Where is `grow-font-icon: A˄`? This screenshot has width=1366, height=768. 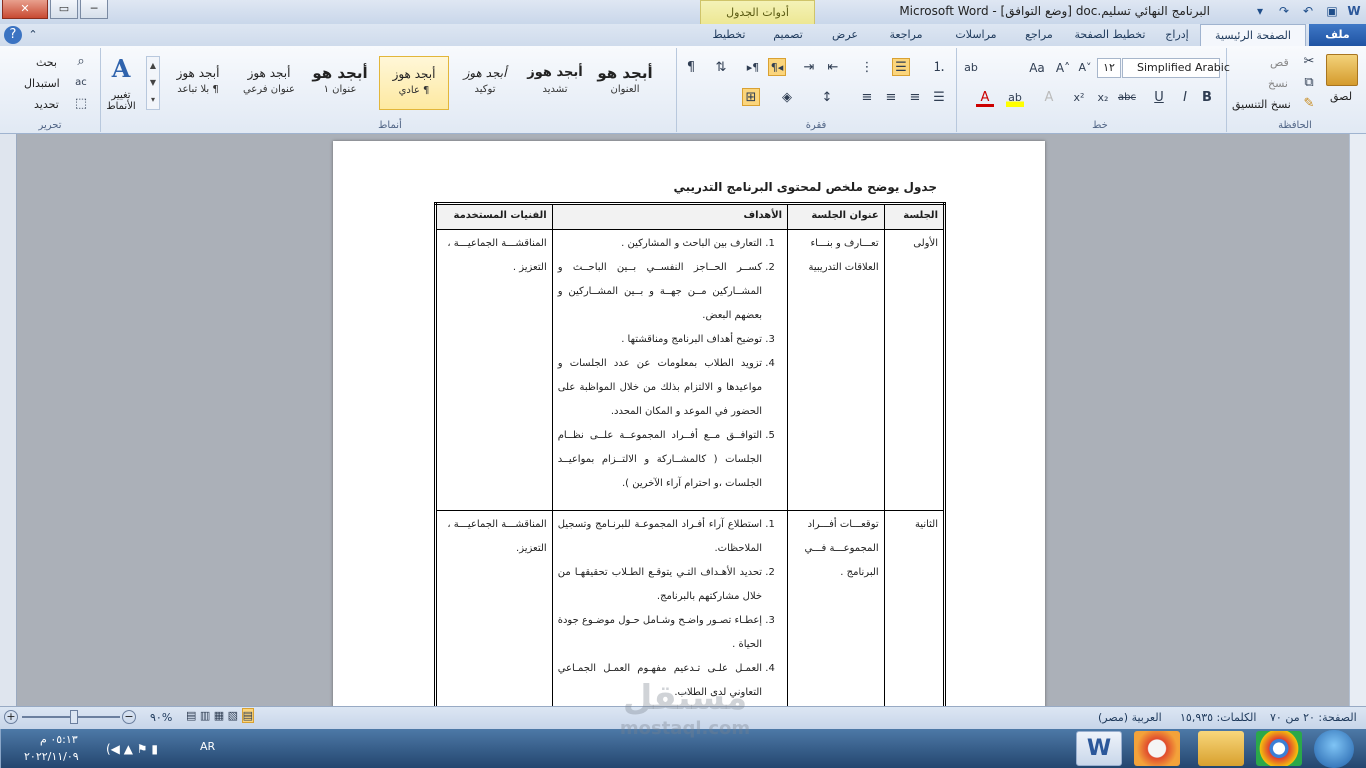 grow-font-icon: A˄ is located at coordinates (1063, 68).